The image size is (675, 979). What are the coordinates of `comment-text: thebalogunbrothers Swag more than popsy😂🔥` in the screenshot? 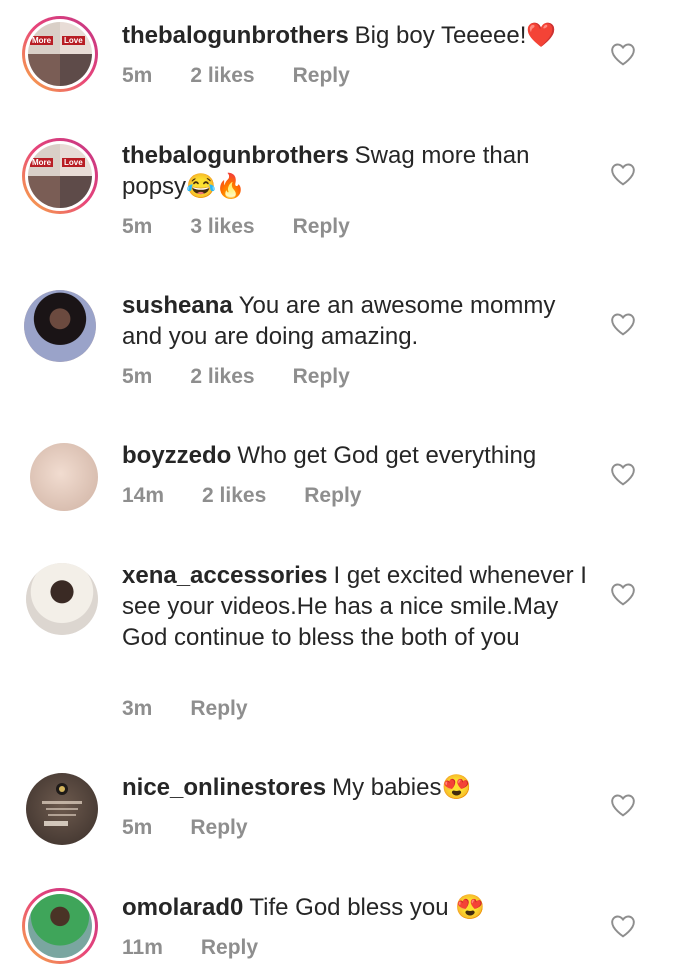 It's located at (357, 171).